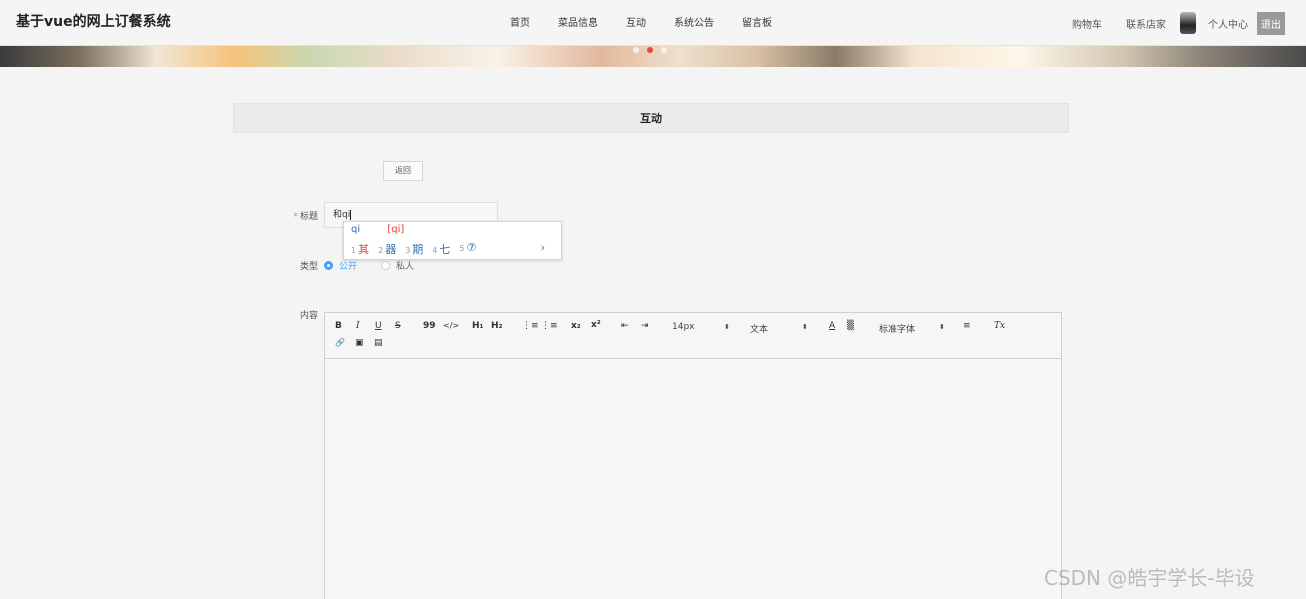 Image resolution: width=1306 pixels, height=599 pixels. I want to click on site-title: 基于vue的网上订餐系统, so click(93, 22).